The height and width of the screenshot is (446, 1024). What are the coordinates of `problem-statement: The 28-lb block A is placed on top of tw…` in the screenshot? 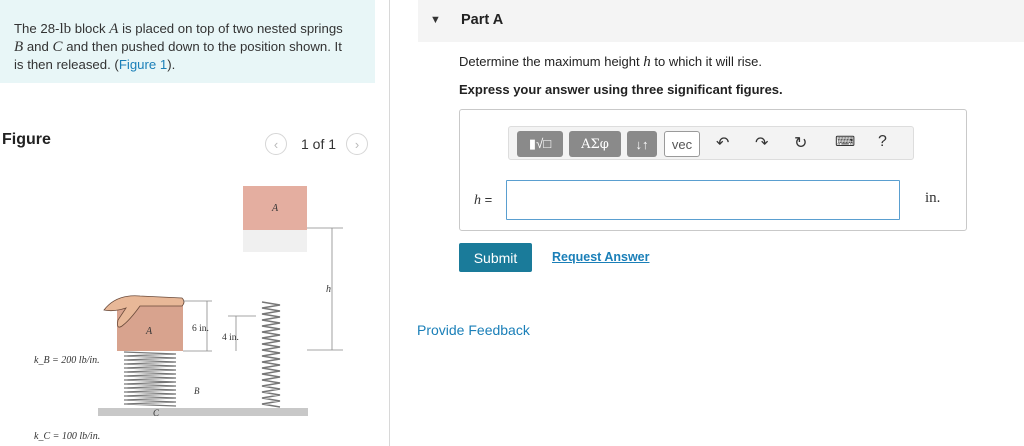 It's located at (187, 41).